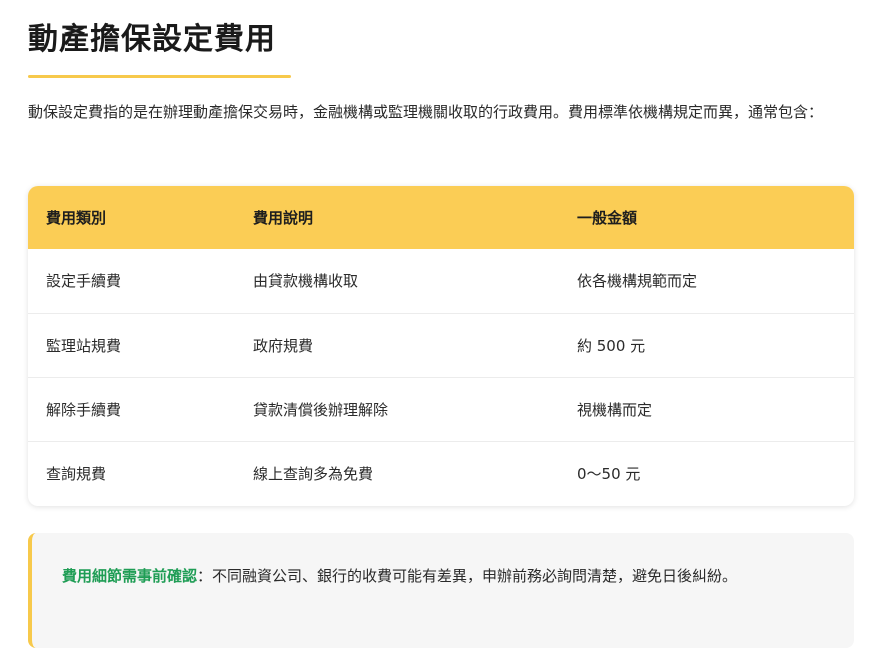  I want to click on table-row: 解除手續費 貸款清償後辦理解除 視機構而定, so click(441, 409).